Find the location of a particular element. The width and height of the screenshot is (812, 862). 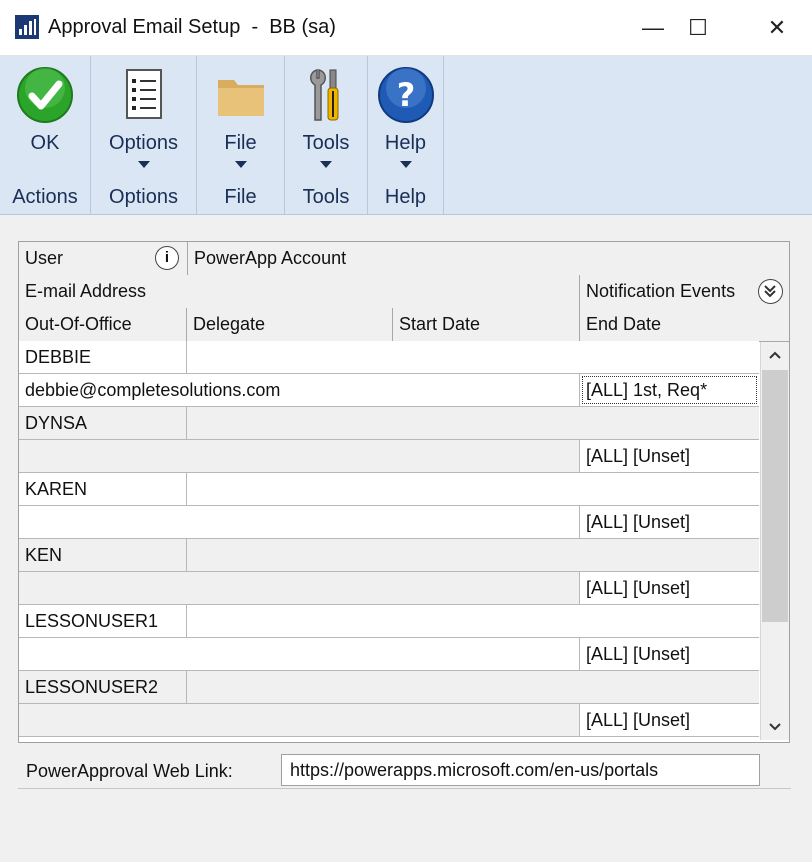

ribbon-group-help: ? Help Help is located at coordinates (406, 135).